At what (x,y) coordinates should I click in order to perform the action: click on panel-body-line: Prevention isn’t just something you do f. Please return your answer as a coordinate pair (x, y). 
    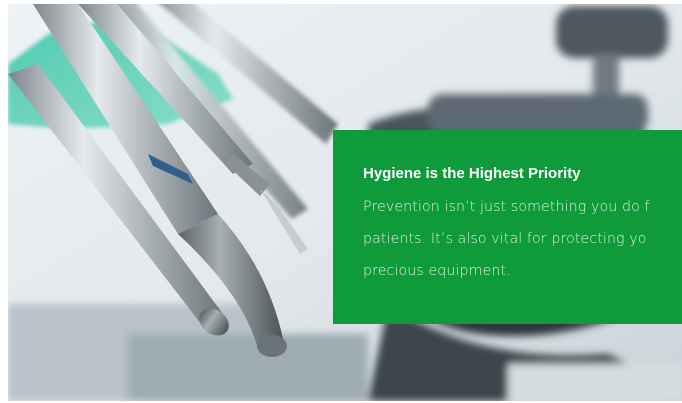
    Looking at the image, I should click on (506, 207).